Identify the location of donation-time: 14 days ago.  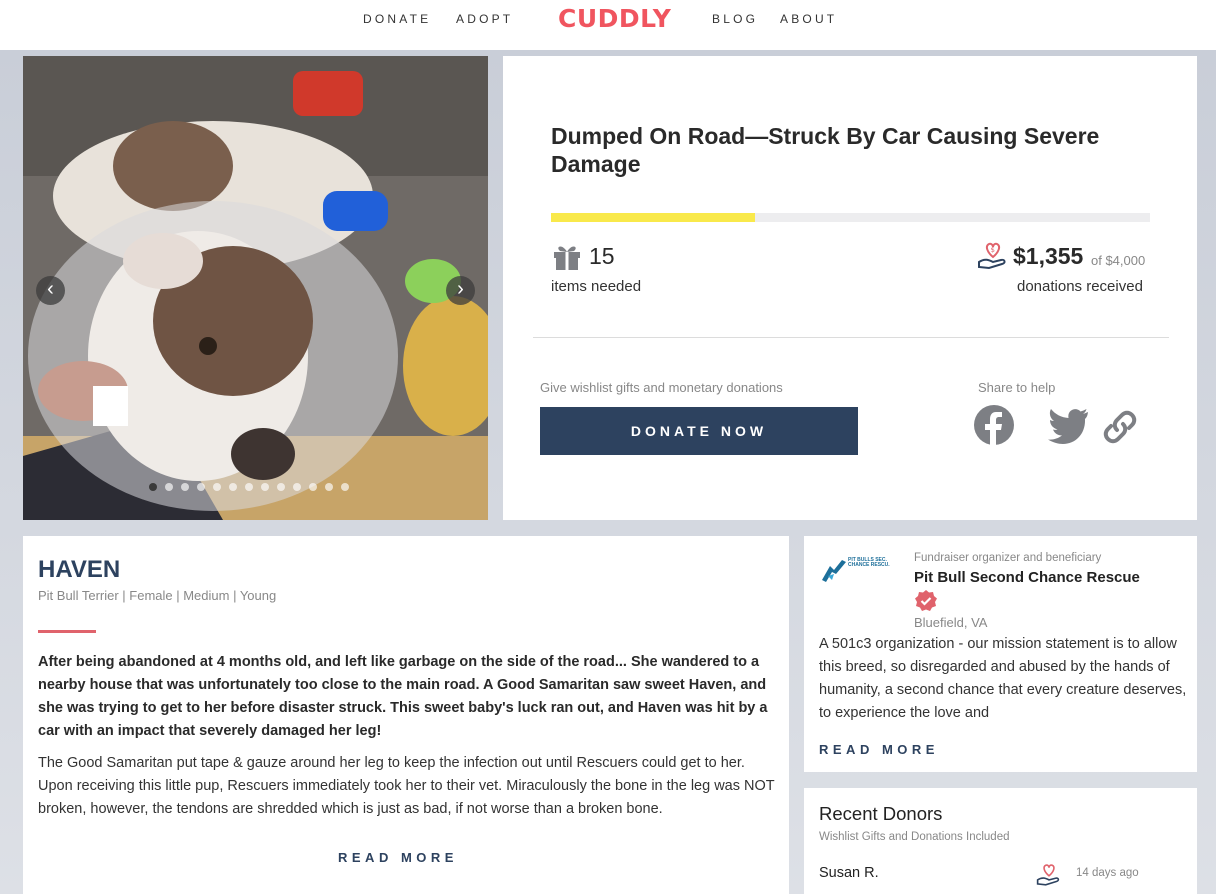
(1107, 873).